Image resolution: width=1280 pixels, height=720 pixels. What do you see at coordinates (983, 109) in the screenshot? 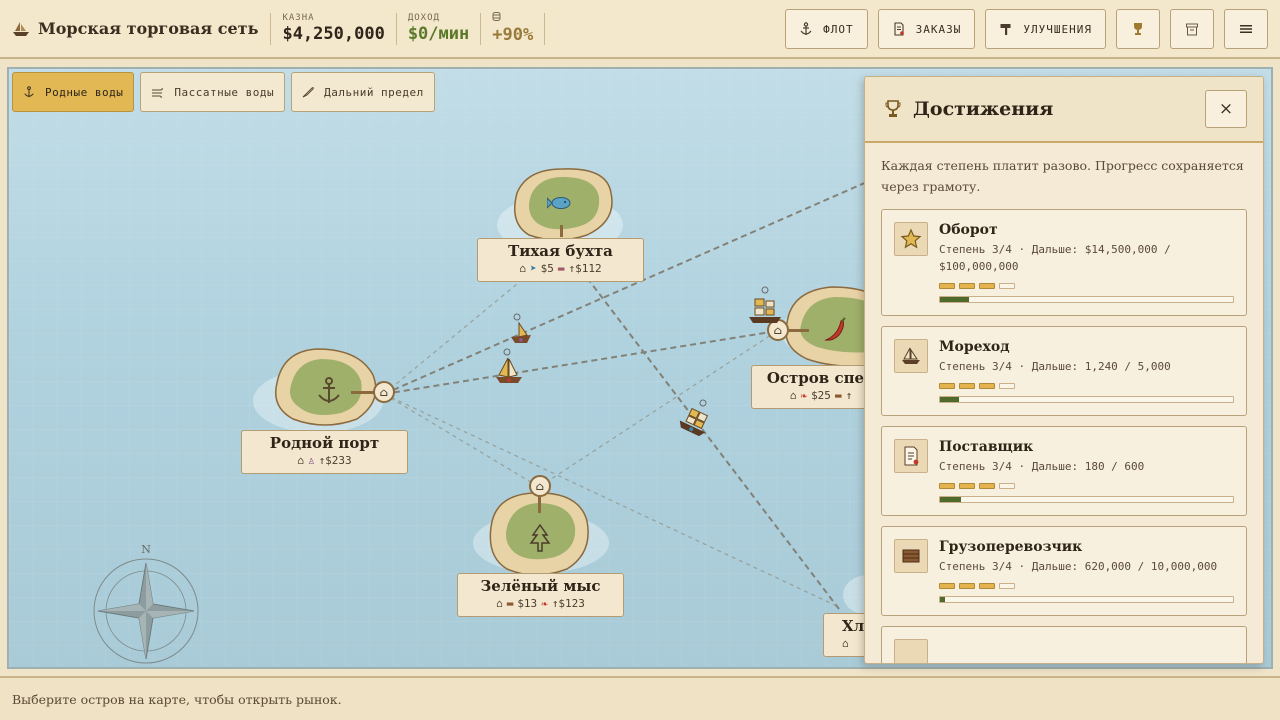
I see `panel-title: Достижения` at bounding box center [983, 109].